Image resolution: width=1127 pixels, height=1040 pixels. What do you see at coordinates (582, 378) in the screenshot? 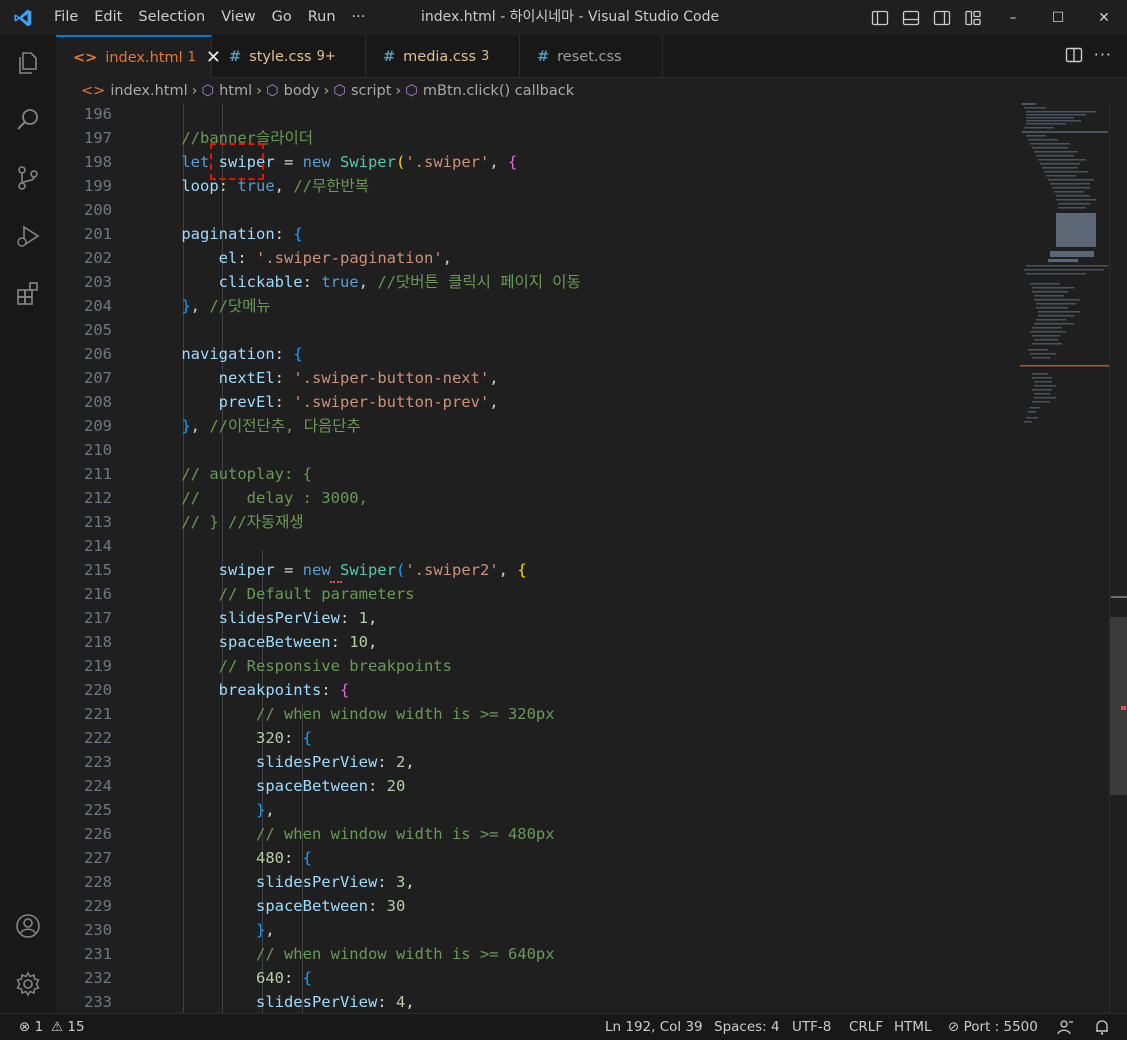
I see `code-line: 207 nextEl: '.swiper-button-next',` at bounding box center [582, 378].